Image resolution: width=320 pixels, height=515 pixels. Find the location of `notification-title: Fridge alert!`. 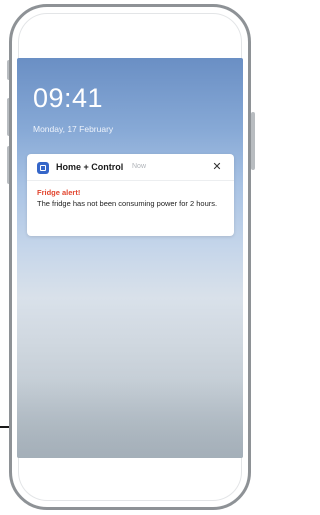

notification-title: Fridge alert! is located at coordinates (59, 192).